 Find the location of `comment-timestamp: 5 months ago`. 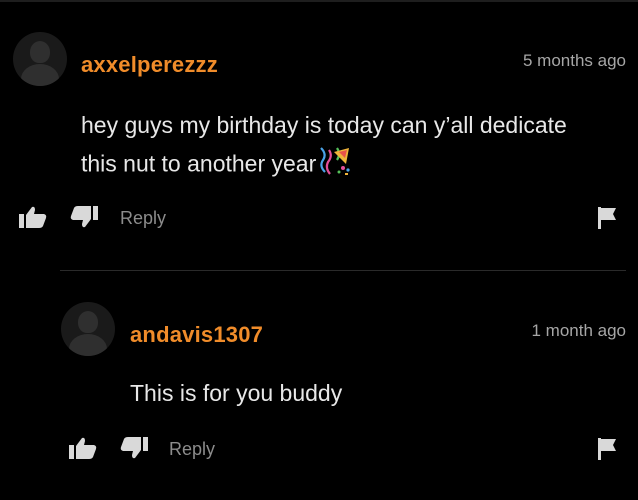

comment-timestamp: 5 months ago is located at coordinates (574, 60).